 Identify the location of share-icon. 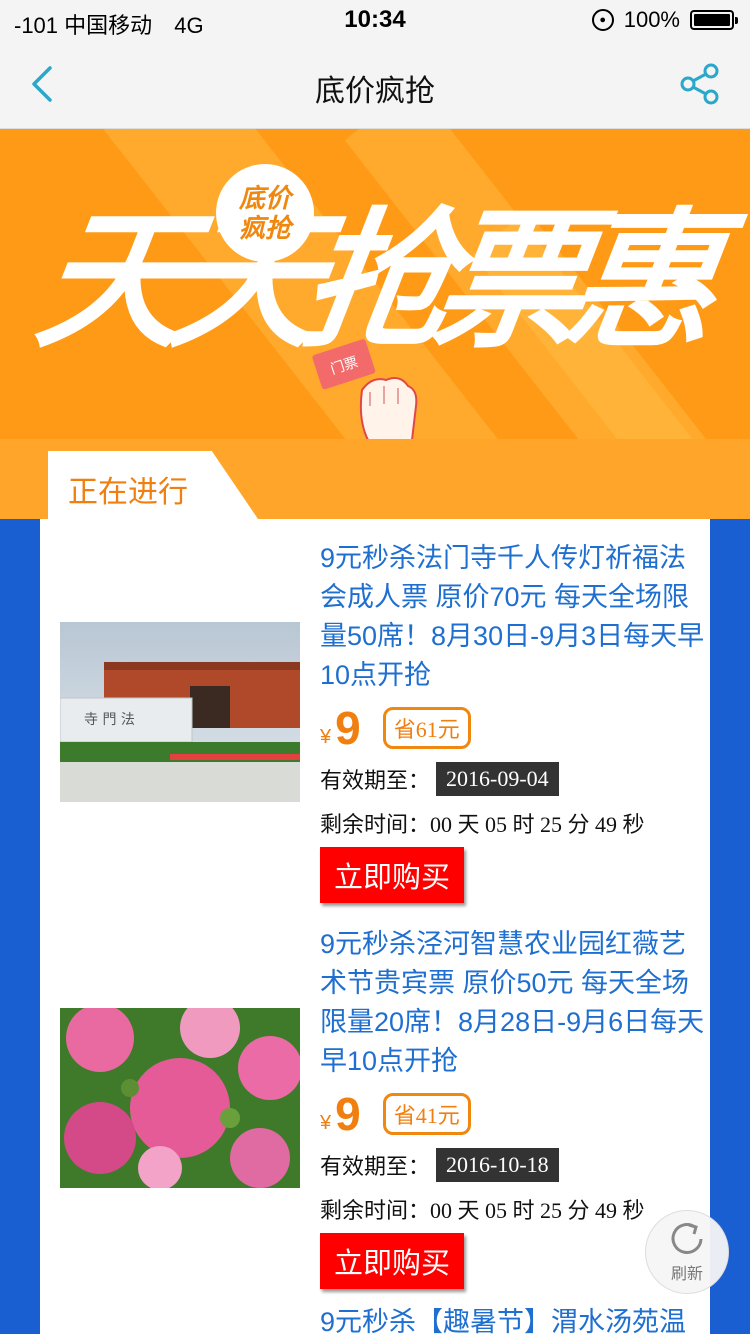
(699, 84).